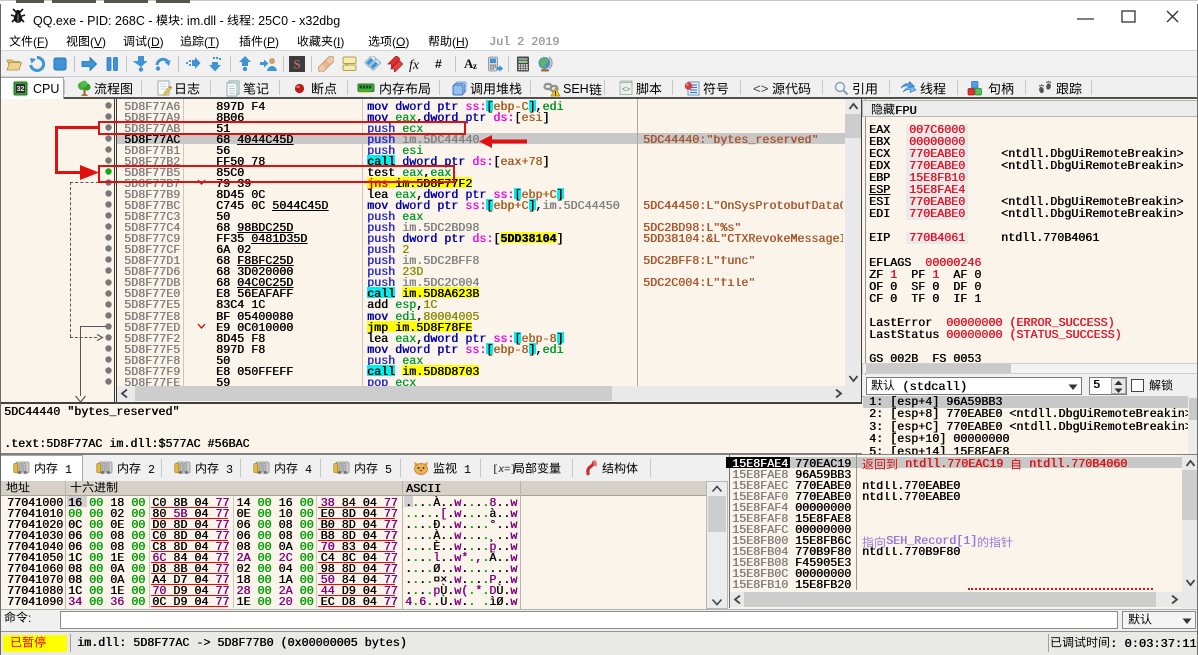 The height and width of the screenshot is (655, 1198). Describe the element at coordinates (475, 66) in the screenshot. I see `svg-text: z` at that location.